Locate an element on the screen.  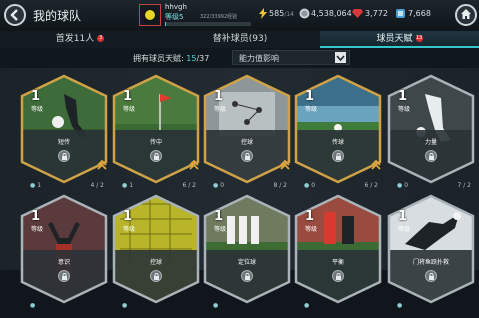
back-button is located at coordinates (15, 15).